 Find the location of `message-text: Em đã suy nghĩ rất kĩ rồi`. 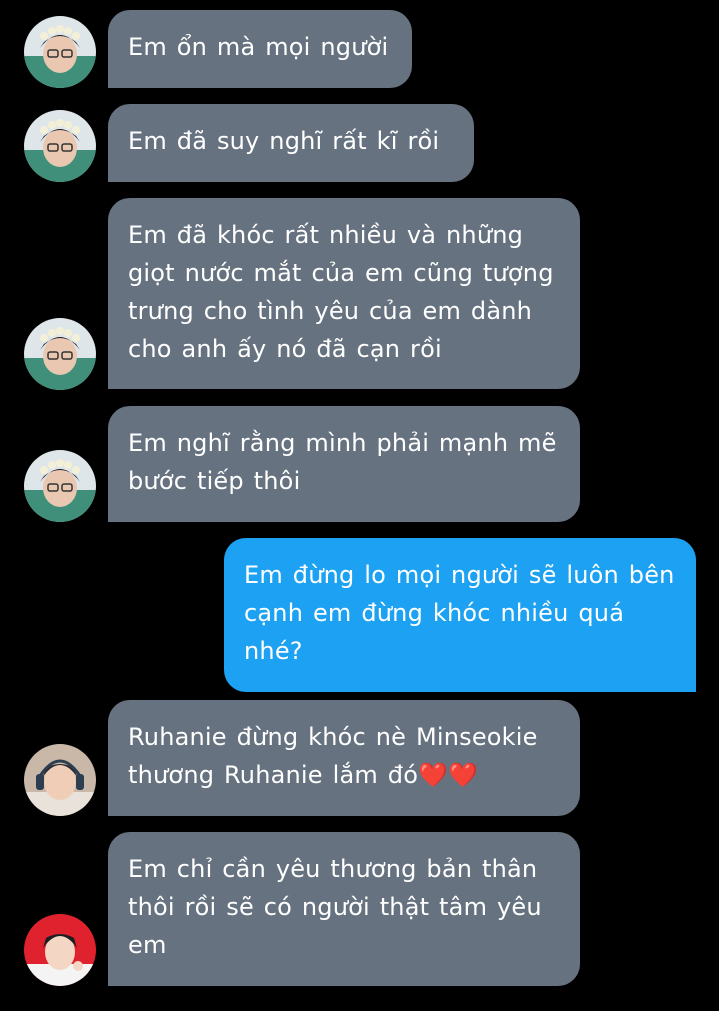

message-text: Em đã suy nghĩ rất kĩ rồi is located at coordinates (284, 141).